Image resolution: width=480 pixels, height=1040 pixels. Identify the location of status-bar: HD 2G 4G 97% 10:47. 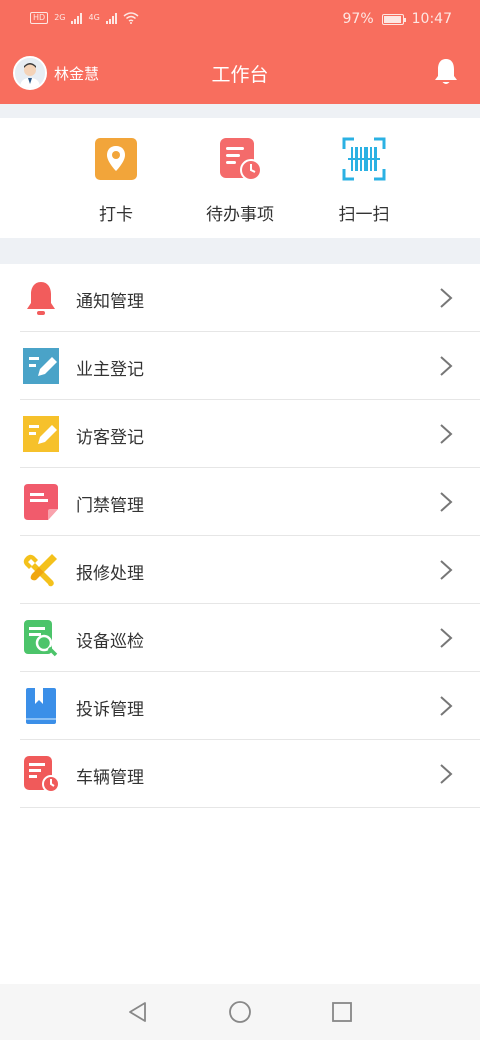
(240, 20).